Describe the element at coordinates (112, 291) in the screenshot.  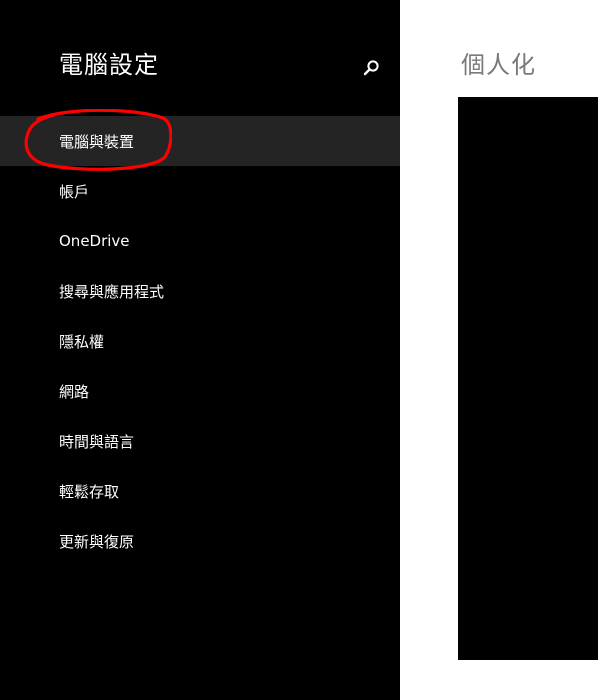
I see `sidebar-item-label: 搜尋與應用程式` at that location.